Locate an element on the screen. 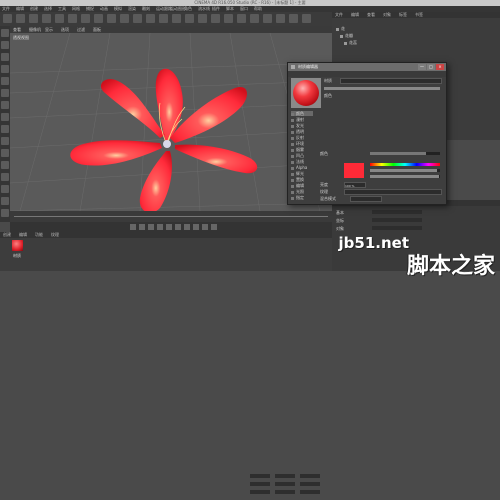 The height and width of the screenshot is (500, 500). preview-slider is located at coordinates (382, 88).